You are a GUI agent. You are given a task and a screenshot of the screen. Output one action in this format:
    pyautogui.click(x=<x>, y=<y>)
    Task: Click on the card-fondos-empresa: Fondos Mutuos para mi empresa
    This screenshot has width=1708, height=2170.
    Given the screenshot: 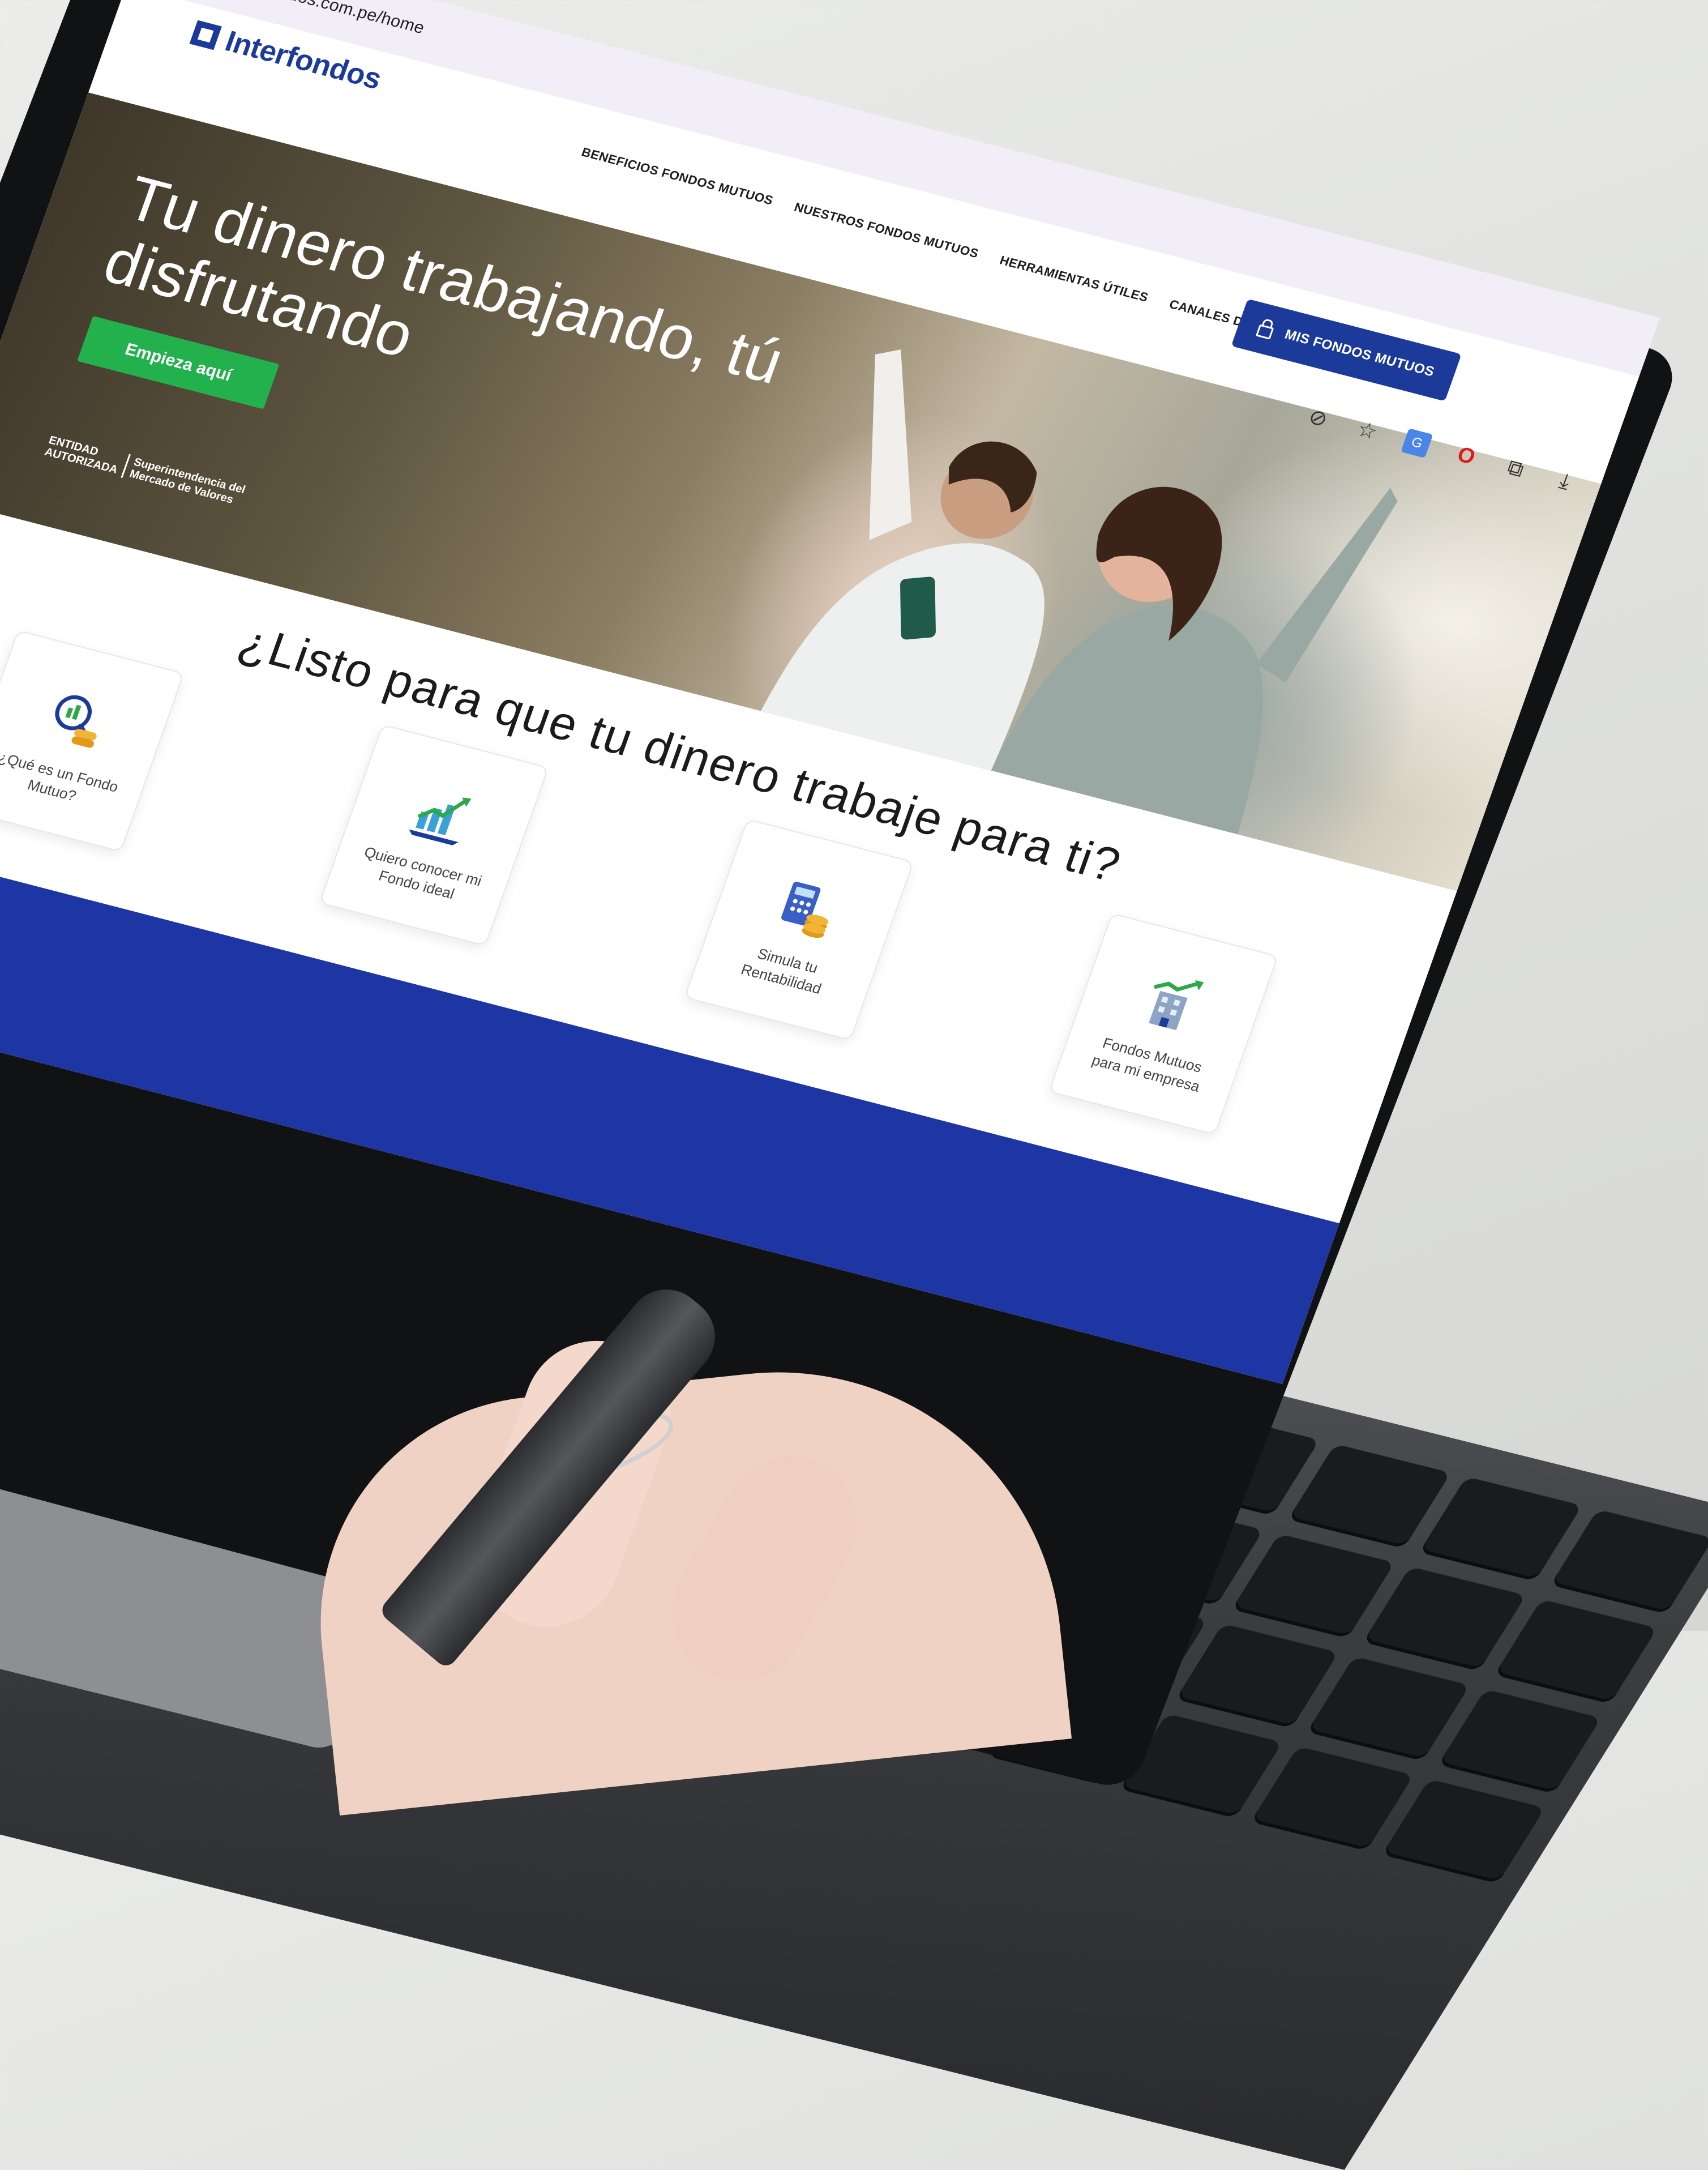 What is the action you would take?
    pyautogui.click(x=1163, y=1024)
    